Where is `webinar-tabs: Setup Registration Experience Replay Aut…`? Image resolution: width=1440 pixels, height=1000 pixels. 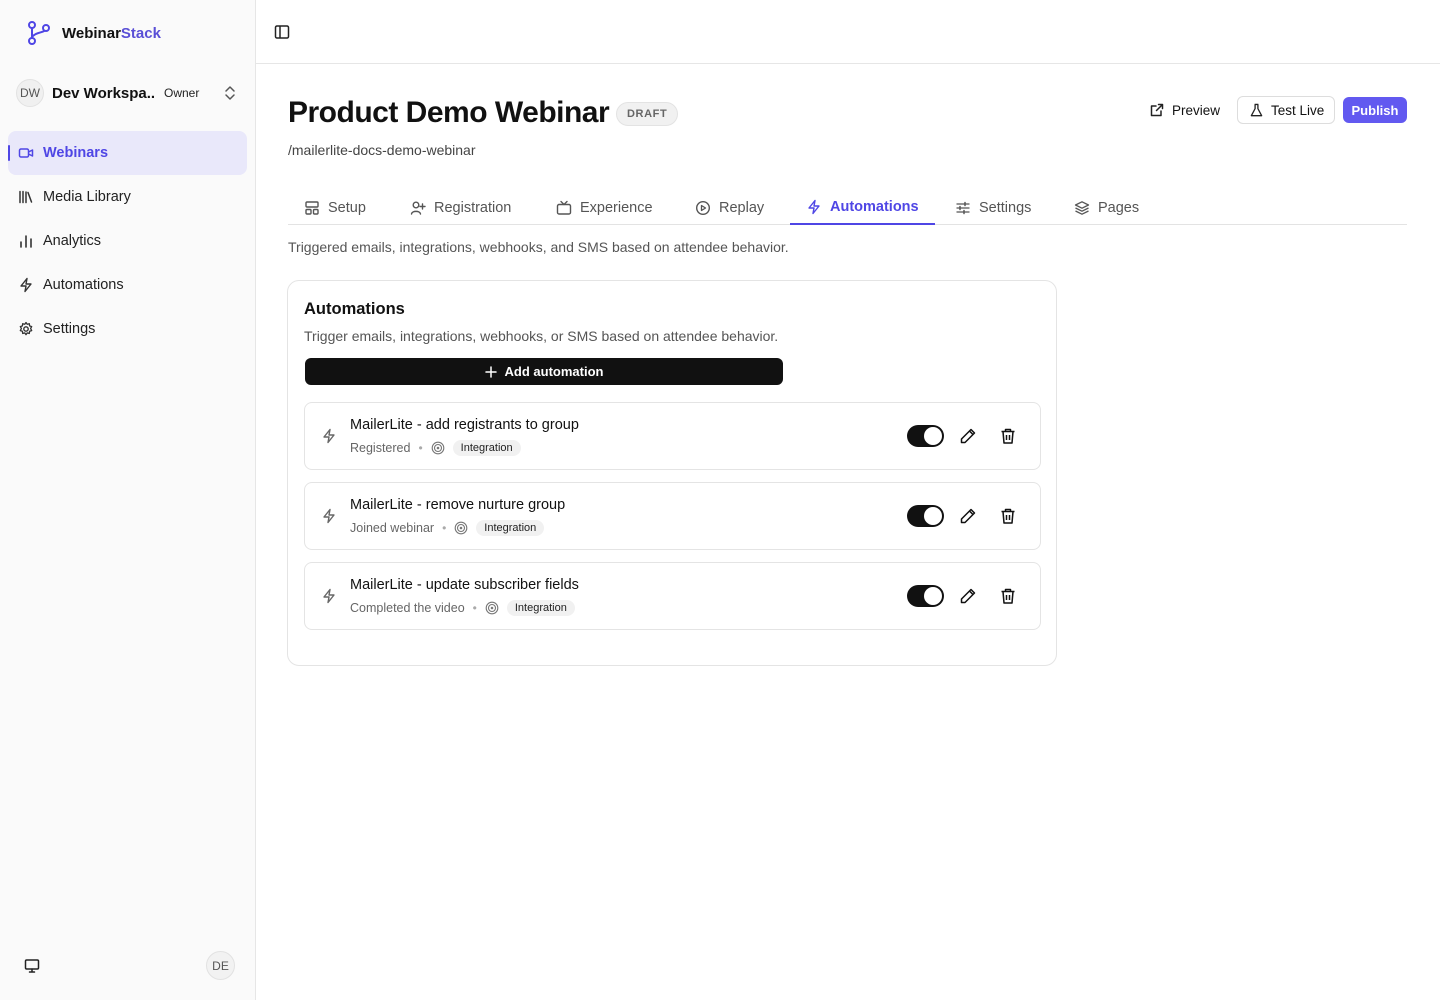
webinar-tabs: Setup Registration Experience Replay Aut… is located at coordinates (847, 207).